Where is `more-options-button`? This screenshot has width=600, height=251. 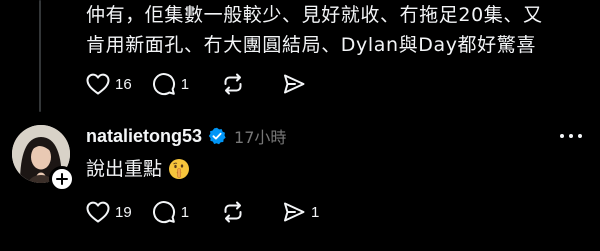 more-options-button is located at coordinates (571, 136).